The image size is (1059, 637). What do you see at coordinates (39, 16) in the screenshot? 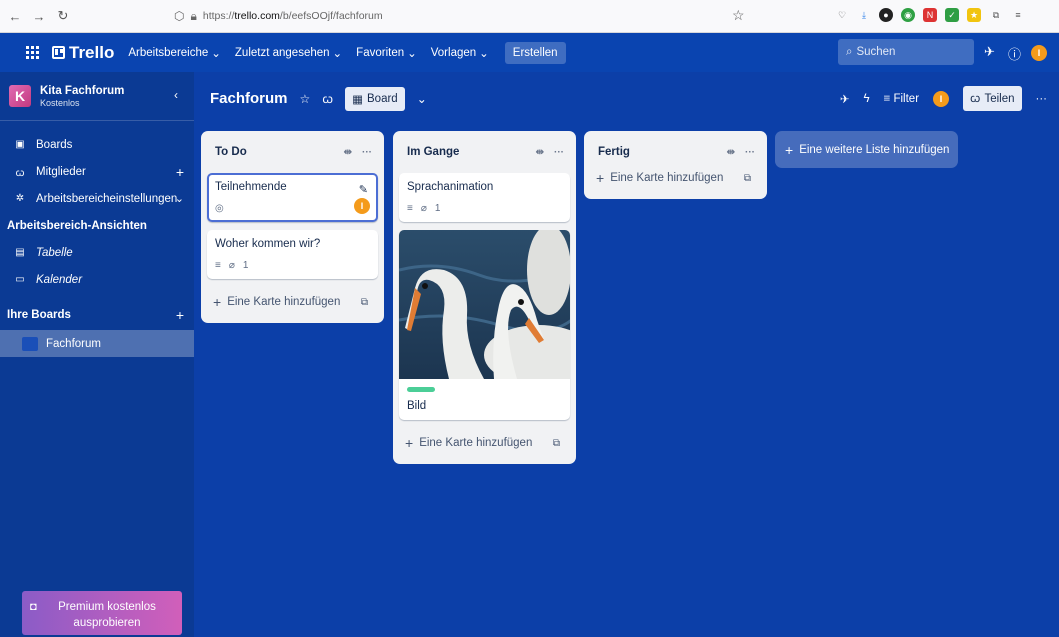
I see `forward-icon: →` at bounding box center [39, 16].